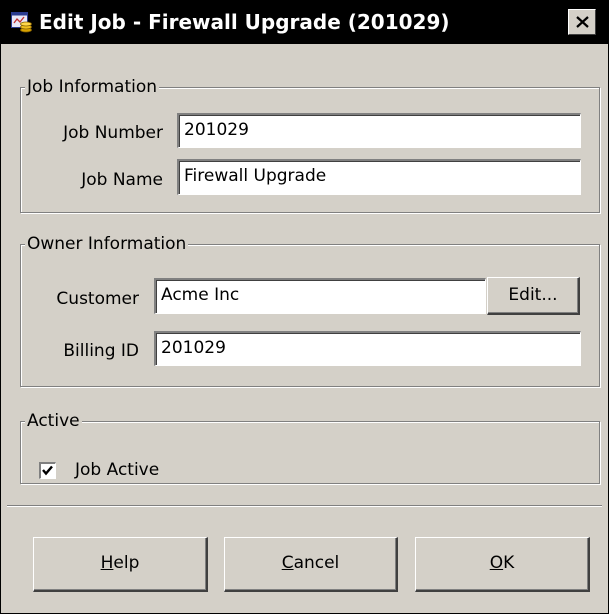 The height and width of the screenshot is (614, 609). What do you see at coordinates (22, 22) in the screenshot?
I see `job-app-icon` at bounding box center [22, 22].